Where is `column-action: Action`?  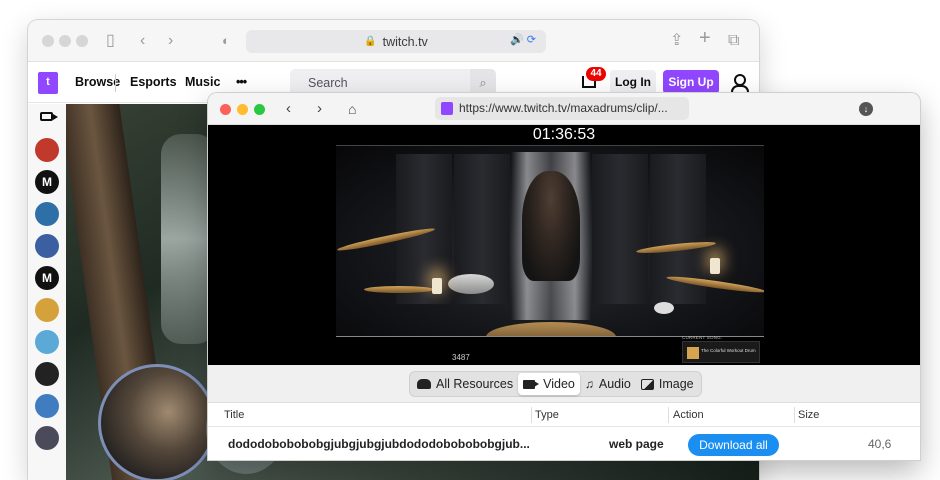
column-action: Action is located at coordinates (688, 415).